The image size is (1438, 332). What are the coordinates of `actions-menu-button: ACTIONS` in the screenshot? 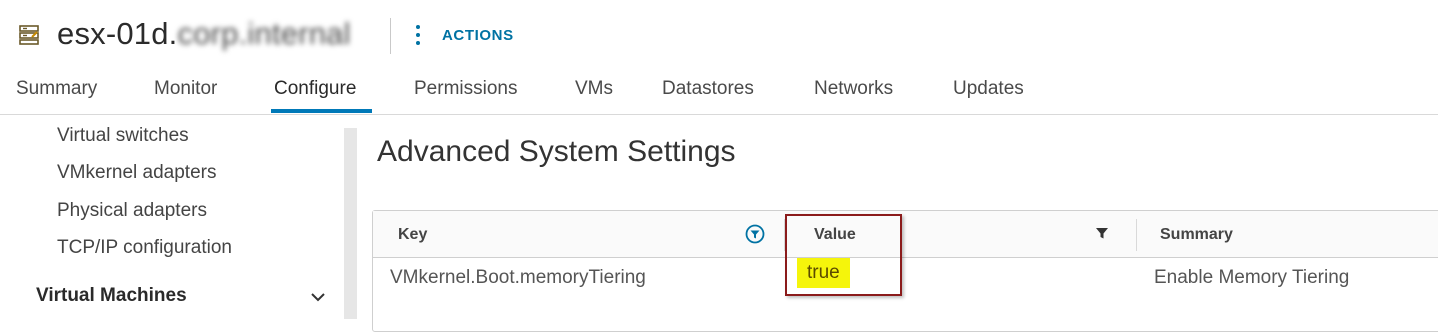 It's located at (463, 35).